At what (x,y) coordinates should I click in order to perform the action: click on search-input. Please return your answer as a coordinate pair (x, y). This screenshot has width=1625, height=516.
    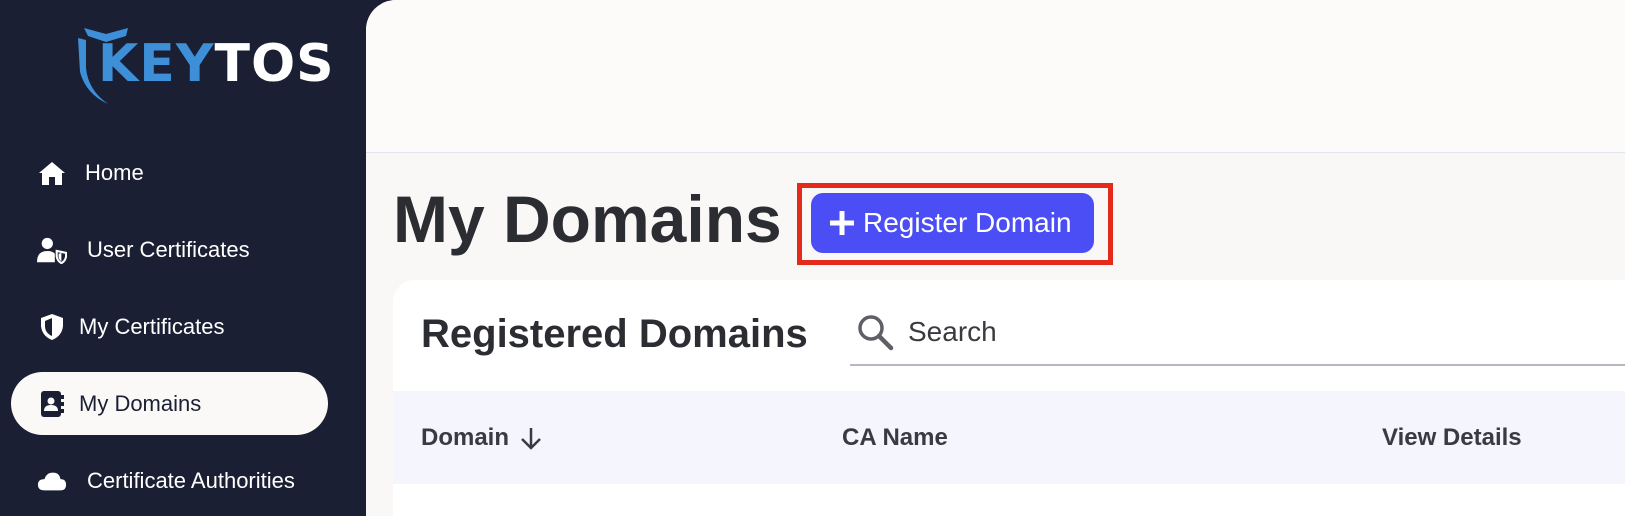
    Looking at the image, I should click on (1208, 332).